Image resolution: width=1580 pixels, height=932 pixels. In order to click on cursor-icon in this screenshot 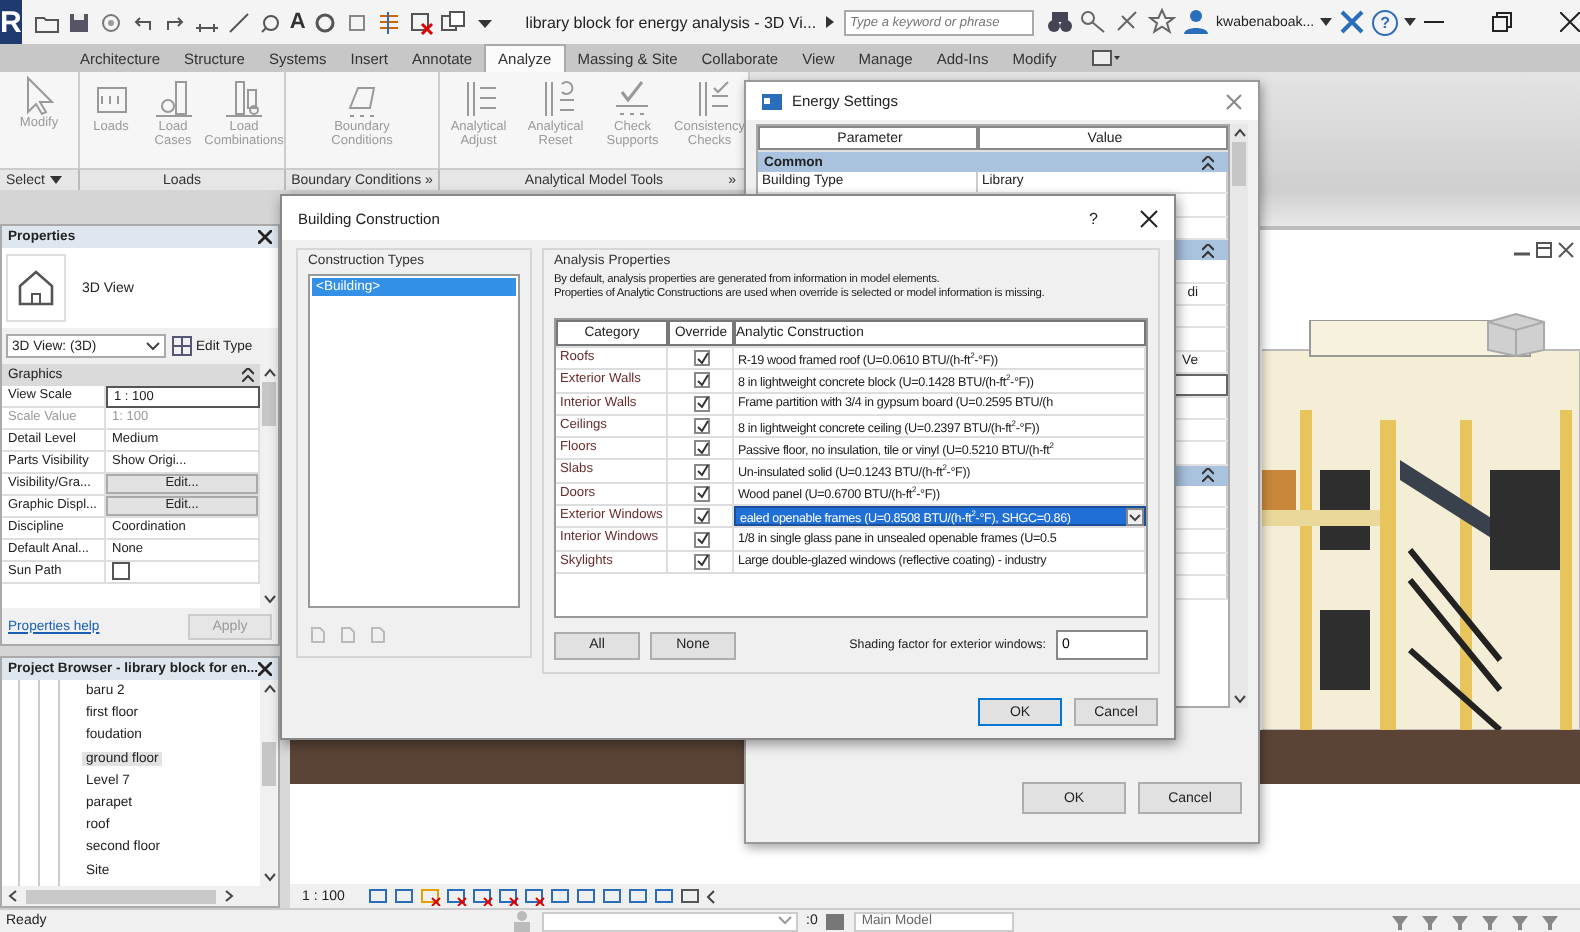, I will do `click(39, 96)`.